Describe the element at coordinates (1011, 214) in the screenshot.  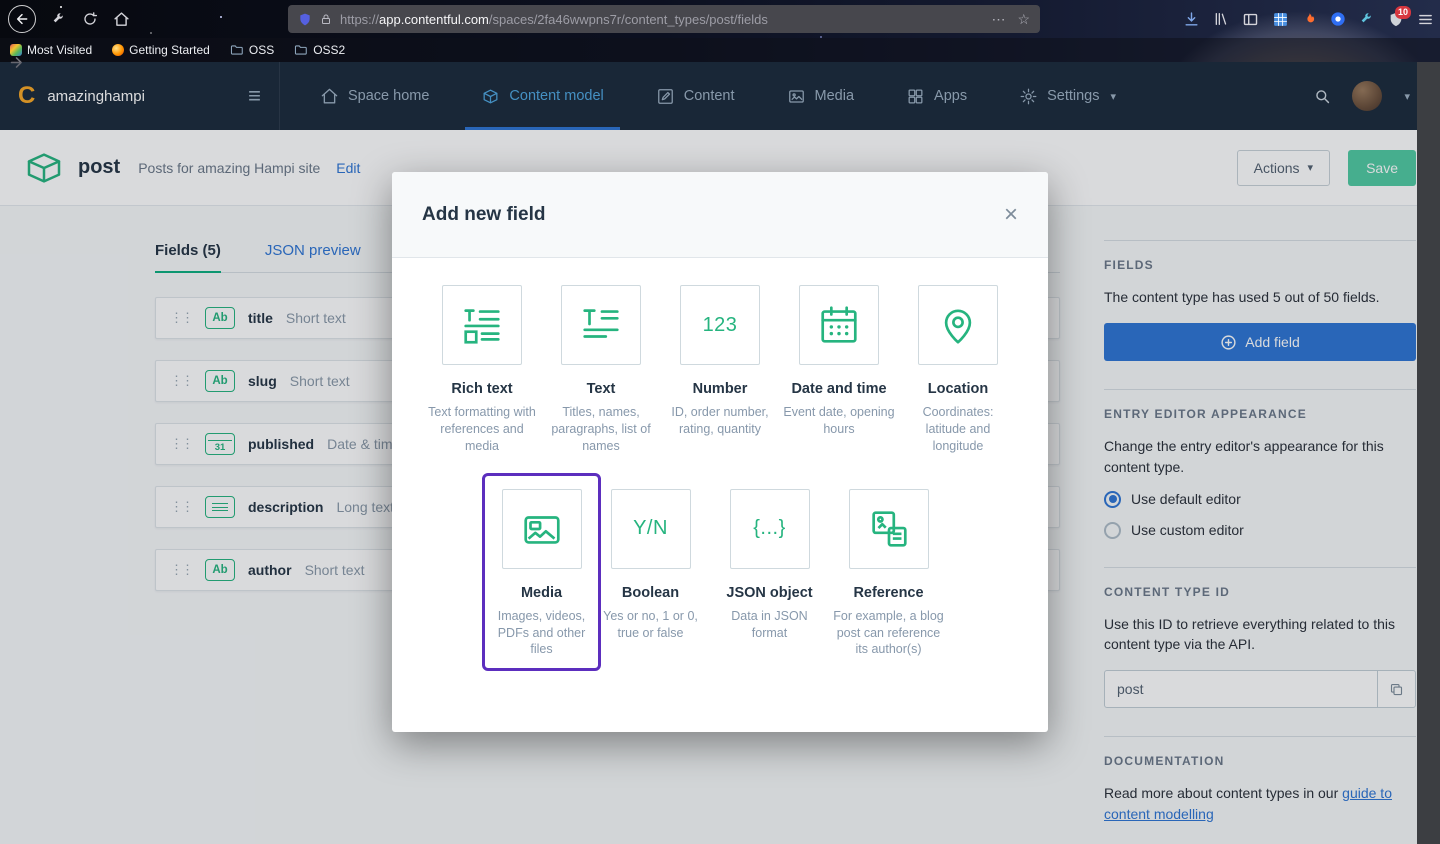
I see `close-icon: ×` at that location.